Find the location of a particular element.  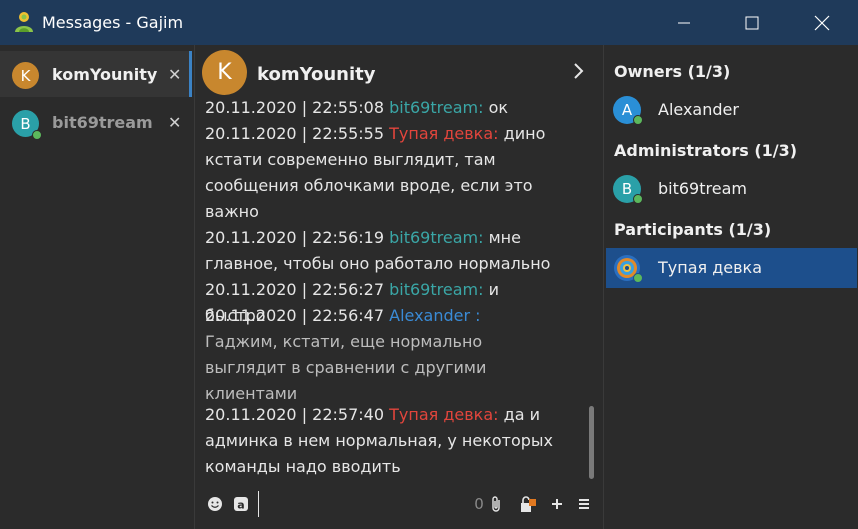

minimize-icon is located at coordinates (684, 22).